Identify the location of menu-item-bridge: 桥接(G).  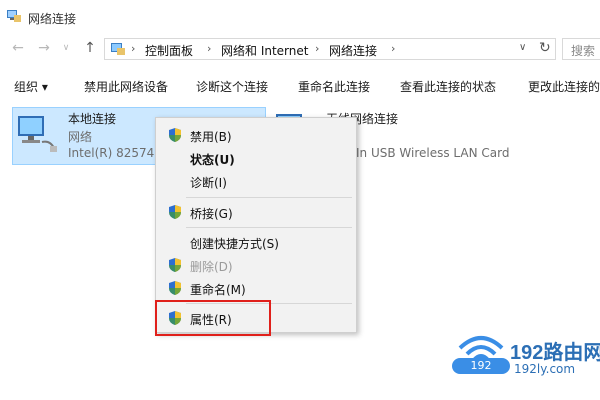
(256, 212).